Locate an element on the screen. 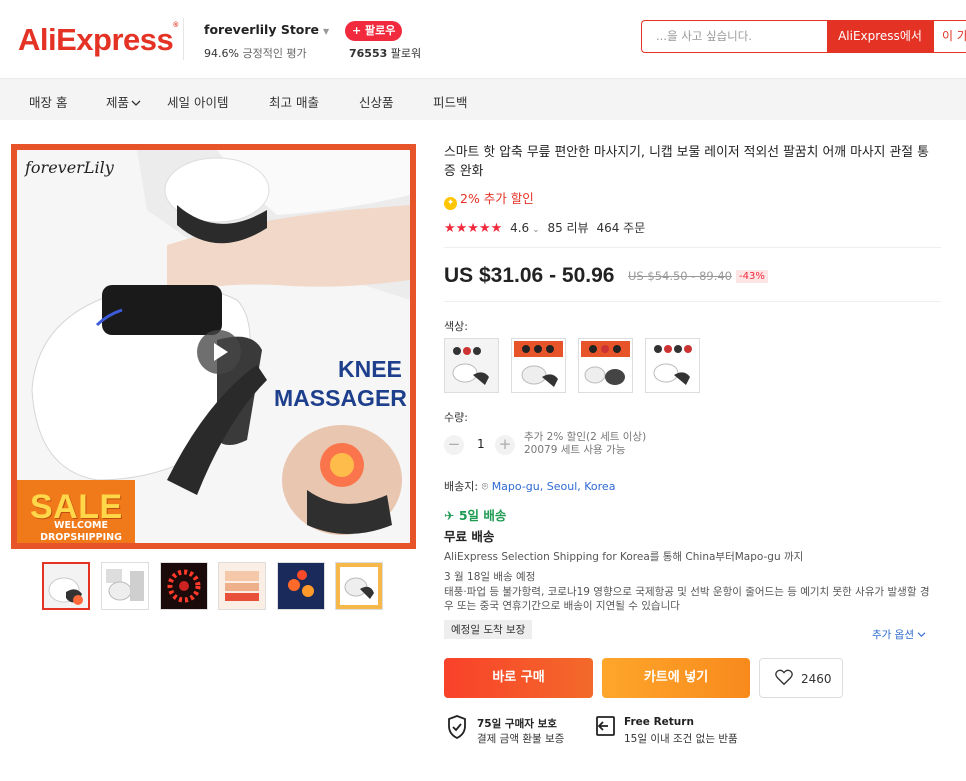 The width and height of the screenshot is (966, 781). price-range: US $31.06 - 50.96 is located at coordinates (529, 275).